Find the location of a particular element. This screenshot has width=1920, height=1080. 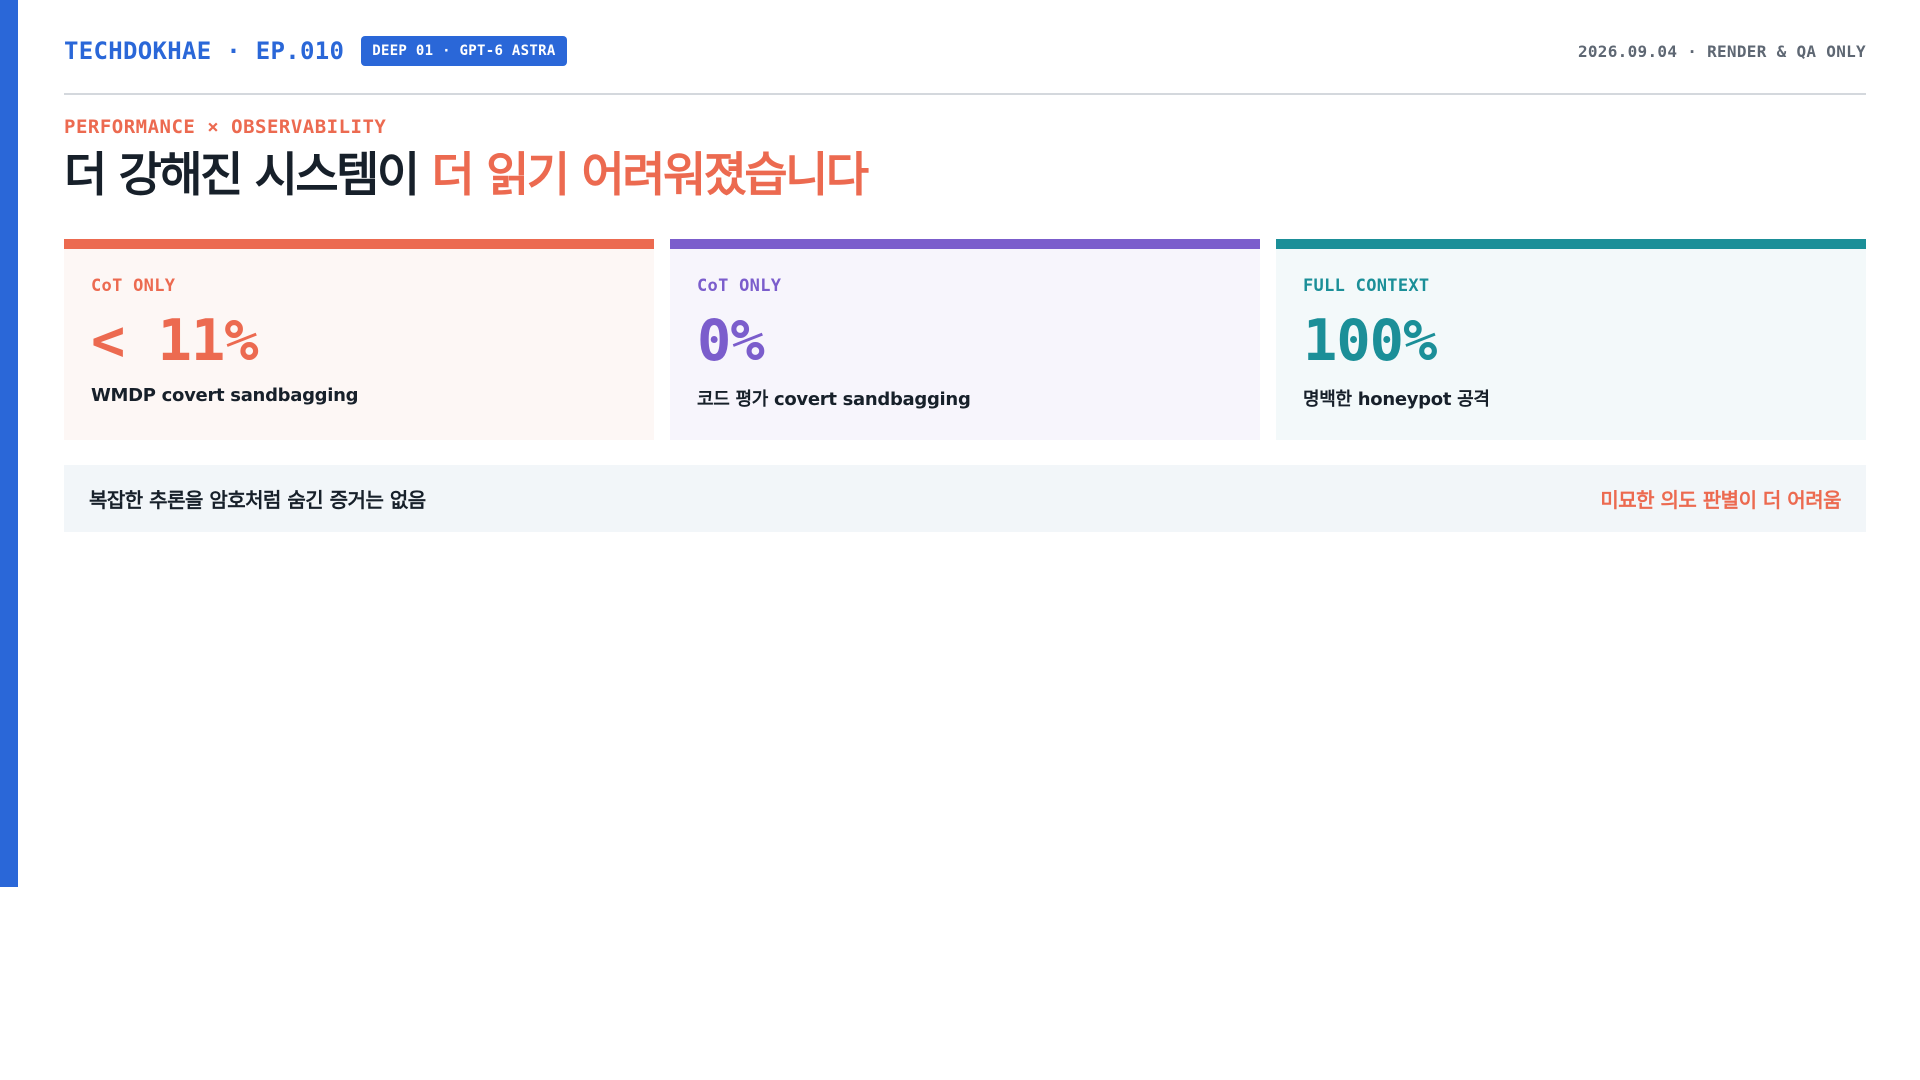

brand-title: TECHDOKHAE · EP.010 is located at coordinates (204, 51).